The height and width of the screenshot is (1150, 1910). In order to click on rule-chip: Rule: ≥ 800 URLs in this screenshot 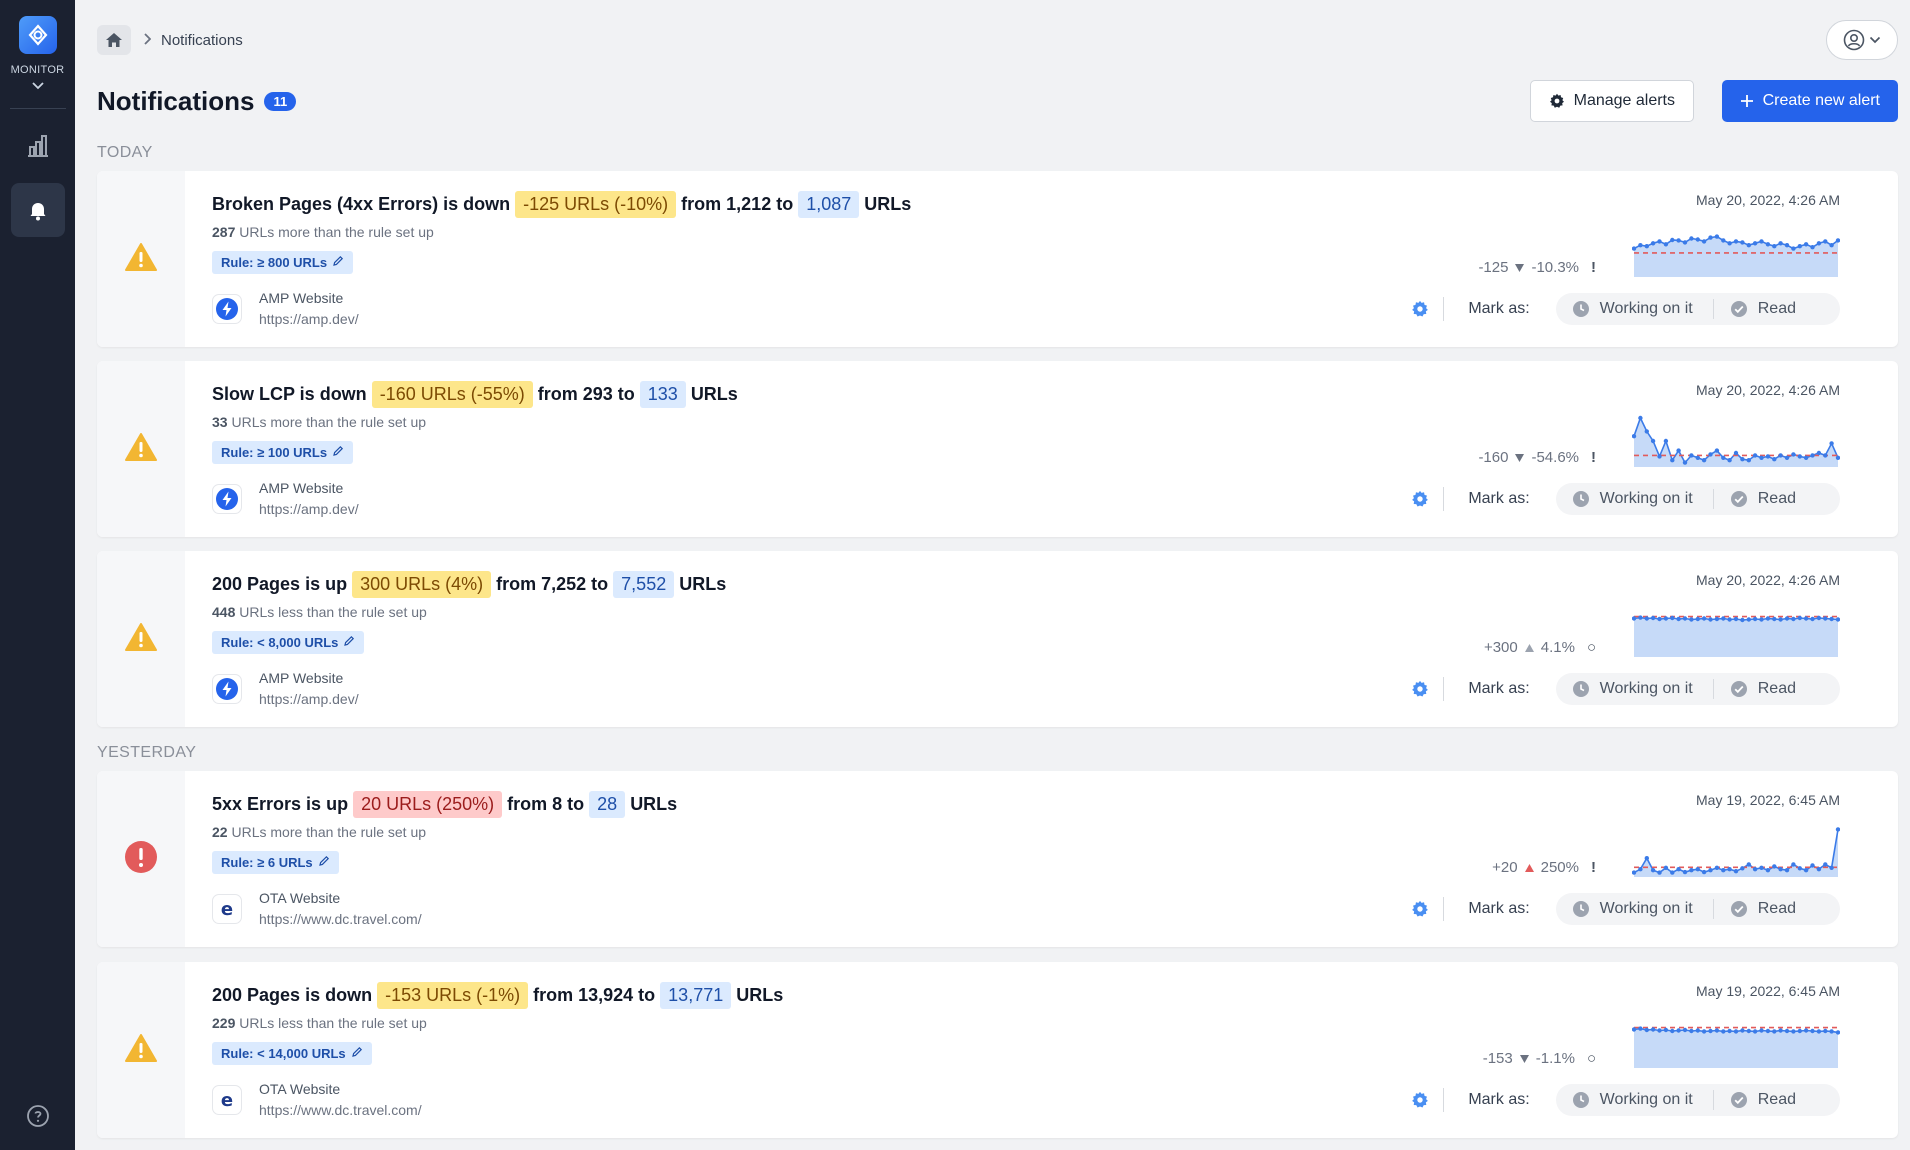, I will do `click(283, 262)`.